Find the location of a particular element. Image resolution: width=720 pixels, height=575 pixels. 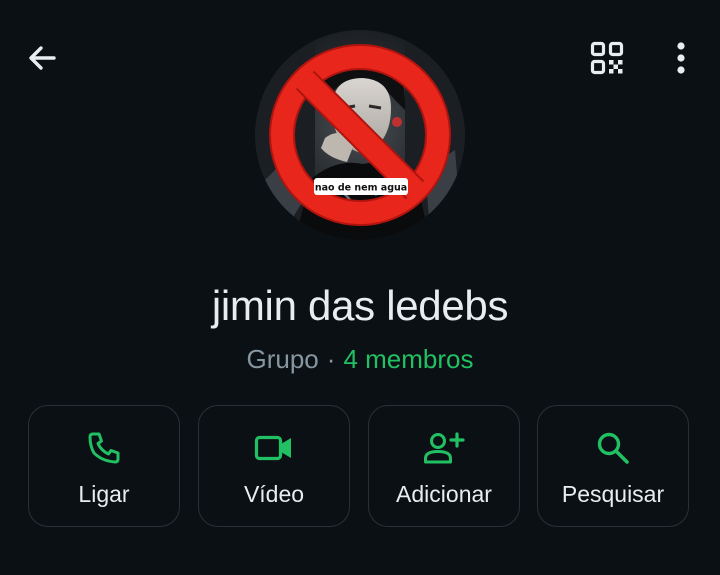

arrow-left-icon is located at coordinates (42, 58).